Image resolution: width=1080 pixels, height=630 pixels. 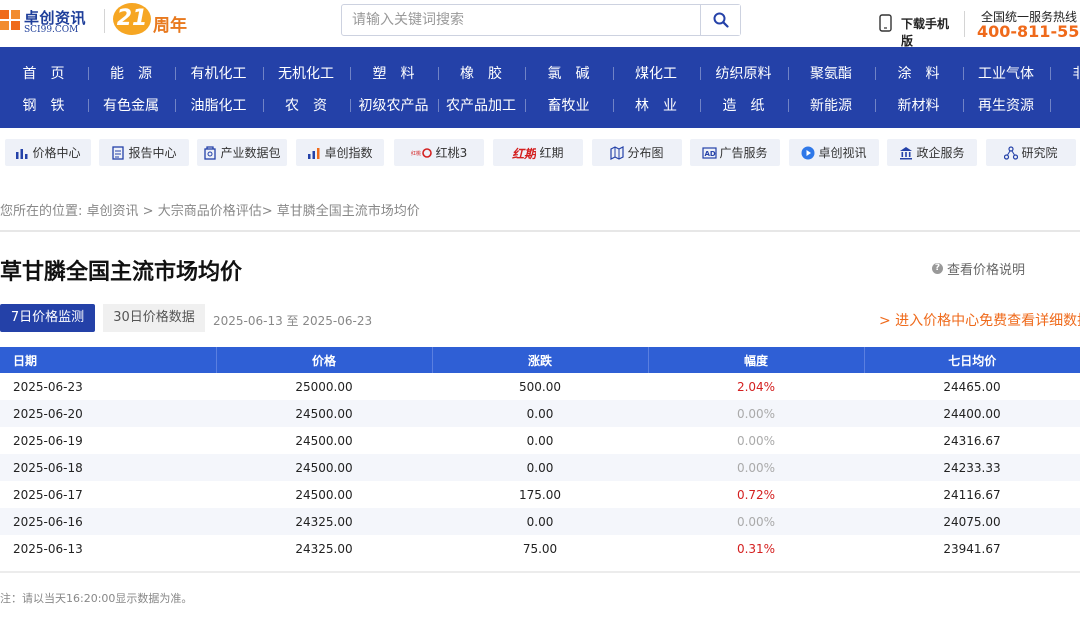 What do you see at coordinates (324, 386) in the screenshot?
I see `cell-price: 25000.00` at bounding box center [324, 386].